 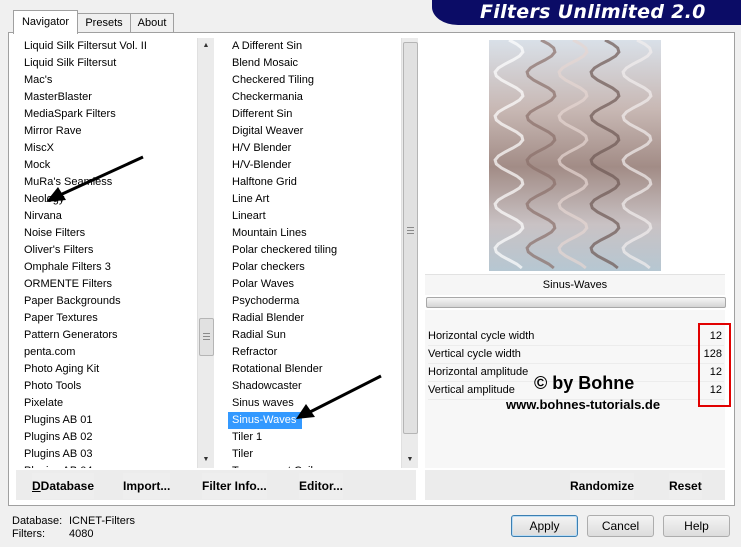 What do you see at coordinates (108, 97) in the screenshot?
I see `category-item: MasterBlaster` at bounding box center [108, 97].